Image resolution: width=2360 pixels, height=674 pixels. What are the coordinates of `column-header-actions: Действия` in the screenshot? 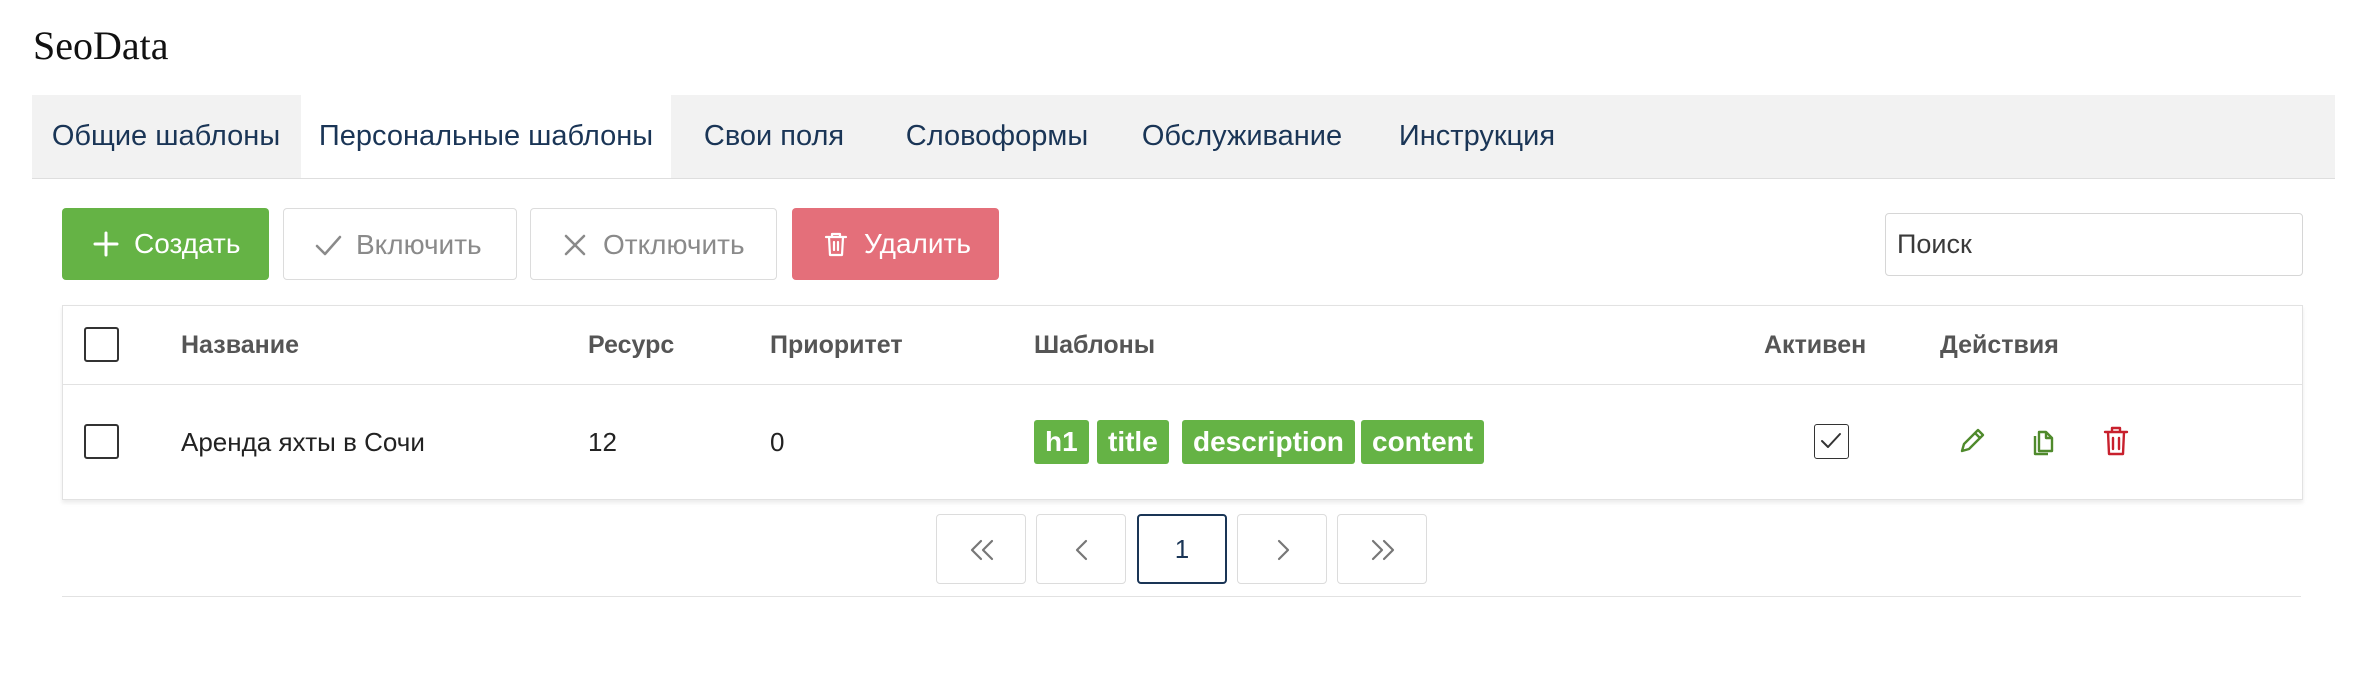 It's located at (1999, 345).